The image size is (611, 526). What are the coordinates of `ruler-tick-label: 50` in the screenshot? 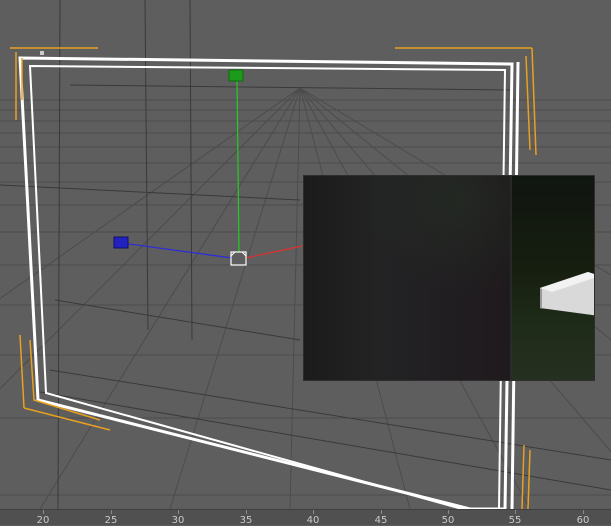 It's located at (448, 520).